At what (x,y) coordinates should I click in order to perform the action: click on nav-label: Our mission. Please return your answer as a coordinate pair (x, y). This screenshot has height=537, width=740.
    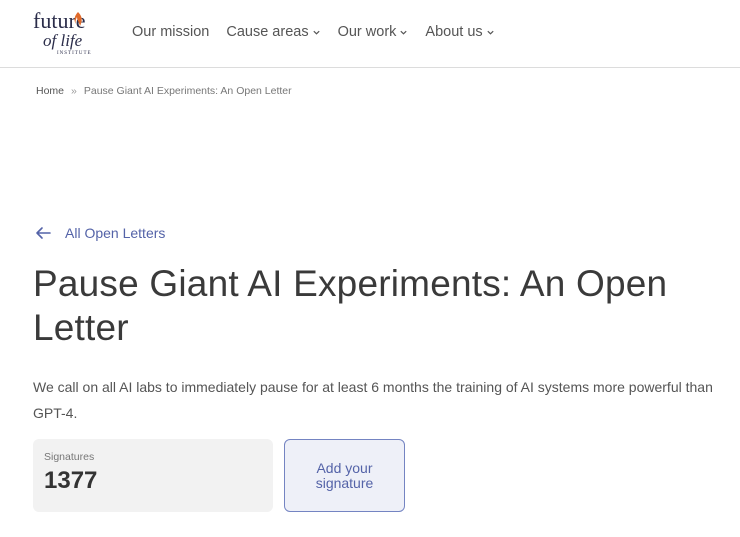
    Looking at the image, I should click on (171, 32).